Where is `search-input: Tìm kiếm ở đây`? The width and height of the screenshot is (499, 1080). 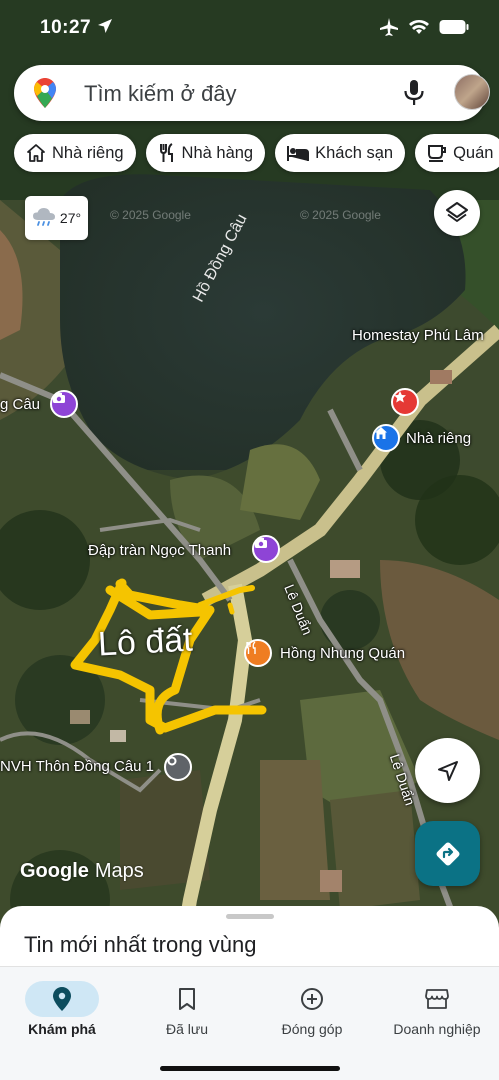 search-input: Tìm kiếm ở đây is located at coordinates (160, 94).